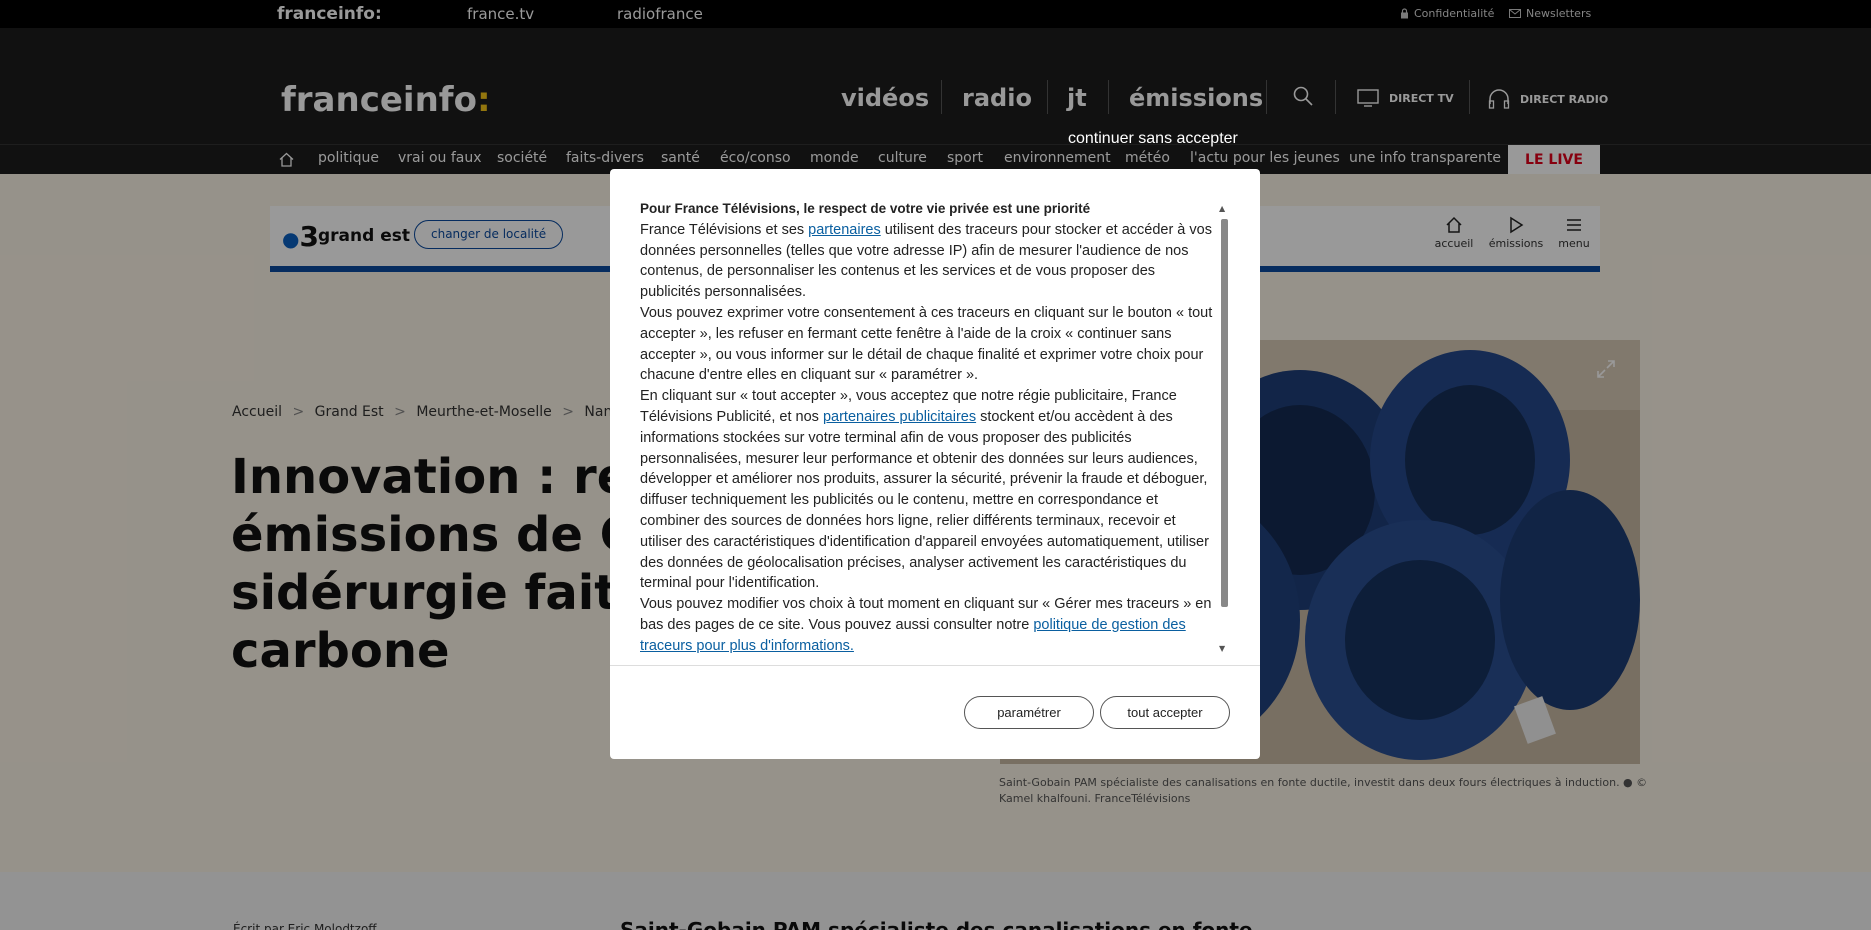 The image size is (1871, 930). I want to click on continue-without-accepting-button: continuer sans accepter, so click(1153, 139).